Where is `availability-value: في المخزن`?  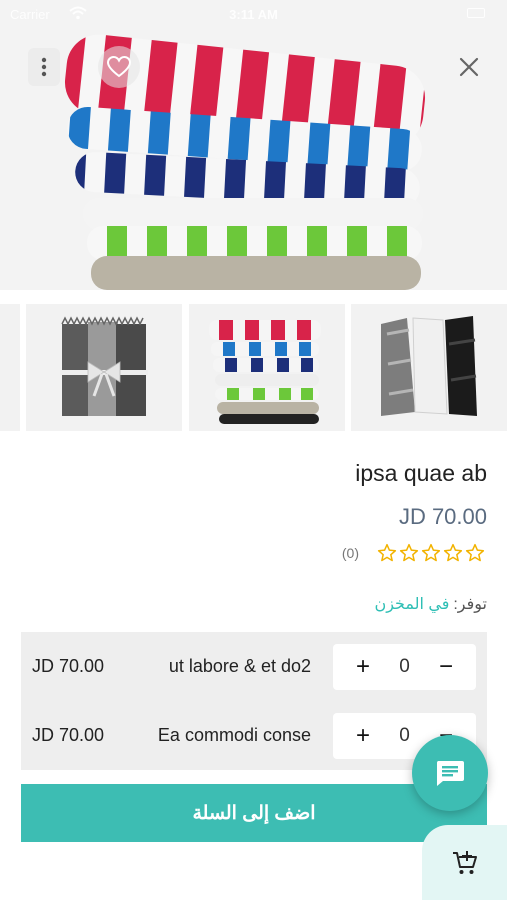
availability-value: في المخزن is located at coordinates (412, 604).